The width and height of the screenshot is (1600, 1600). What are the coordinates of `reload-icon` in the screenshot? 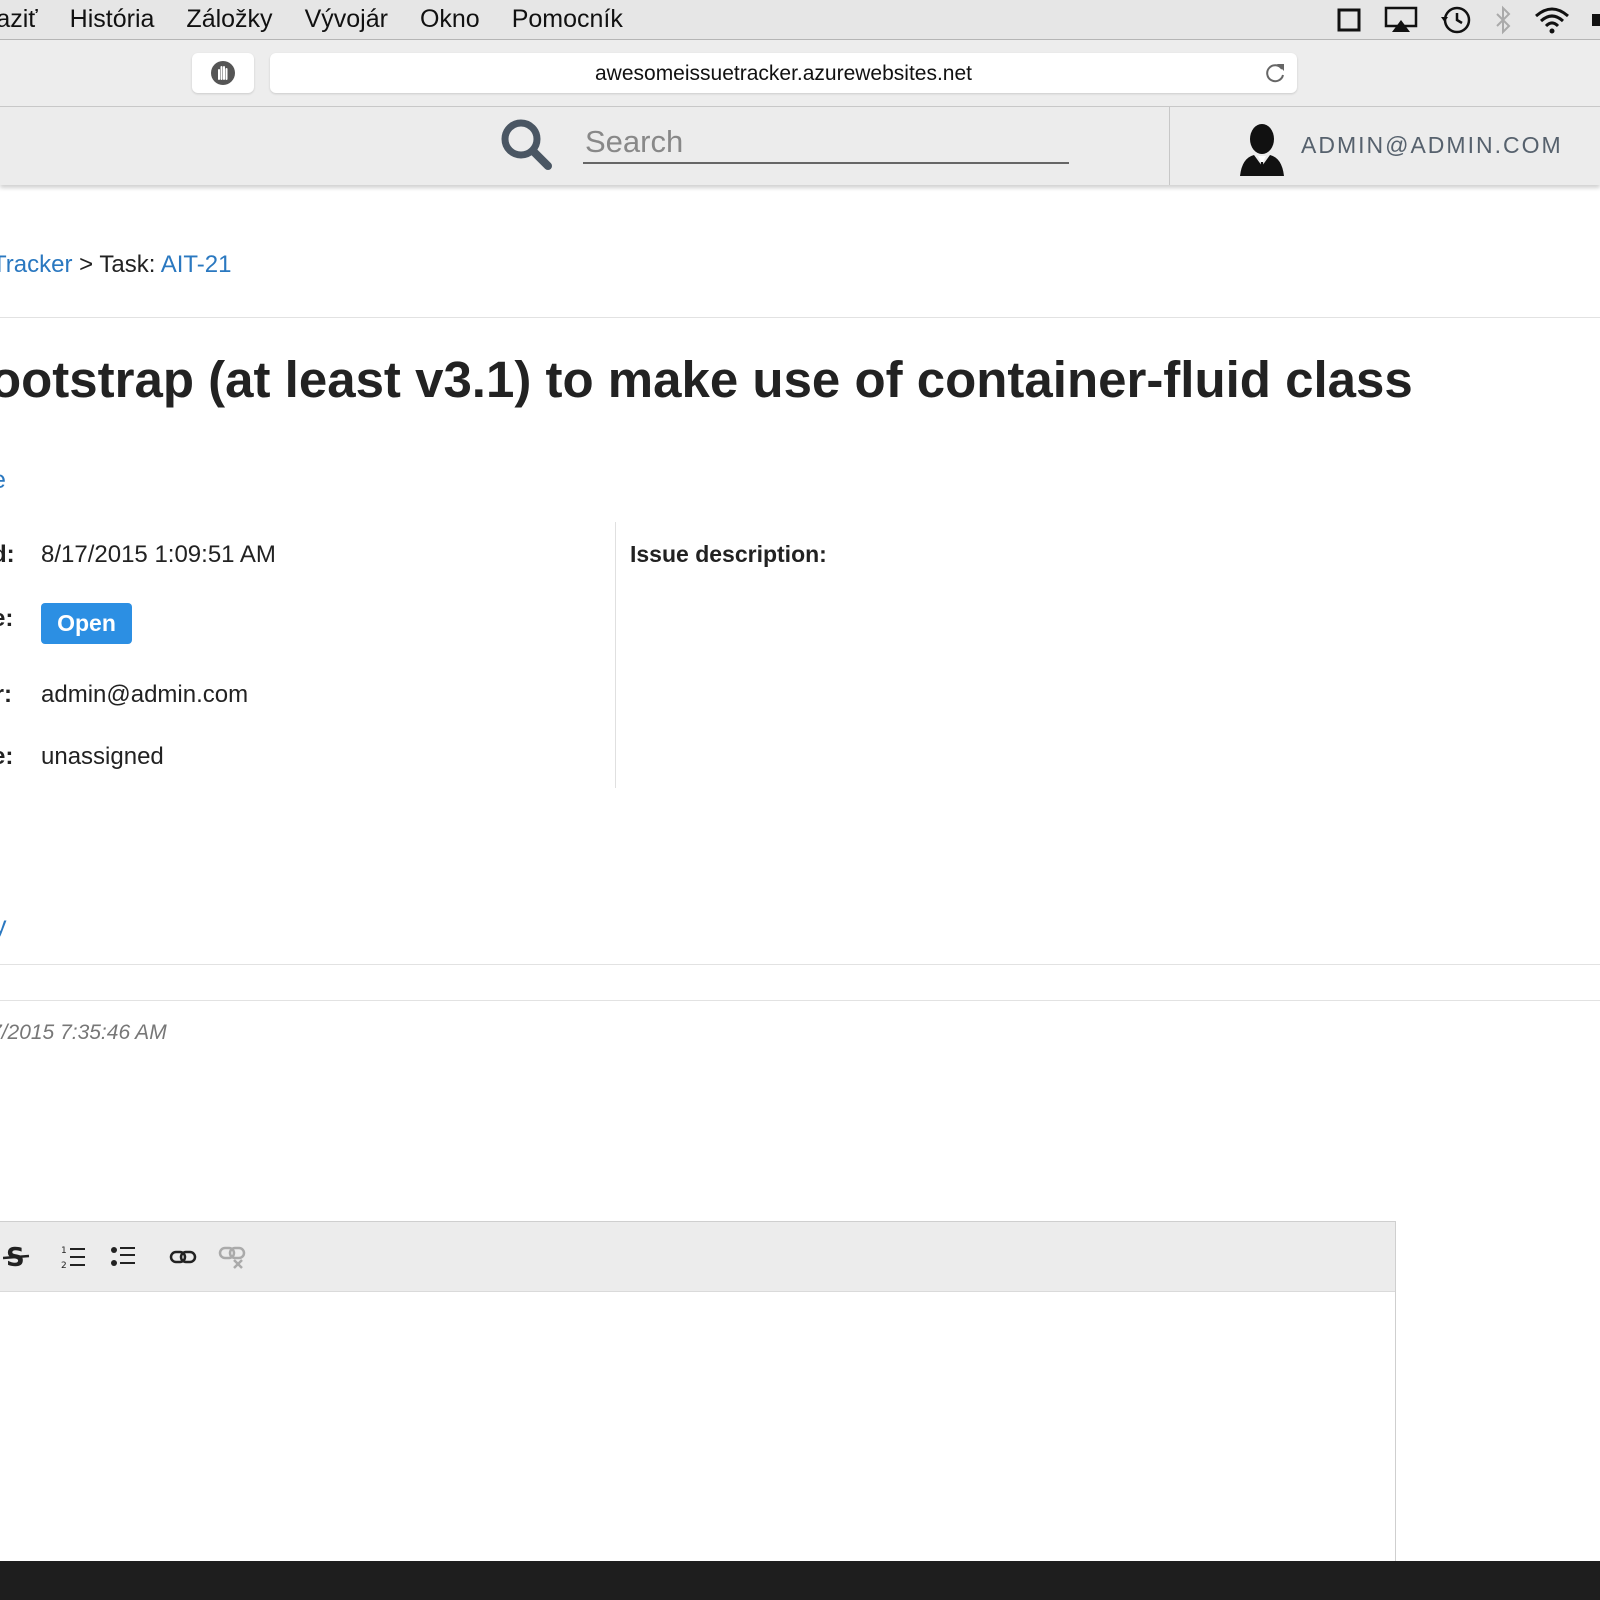 It's located at (1275, 75).